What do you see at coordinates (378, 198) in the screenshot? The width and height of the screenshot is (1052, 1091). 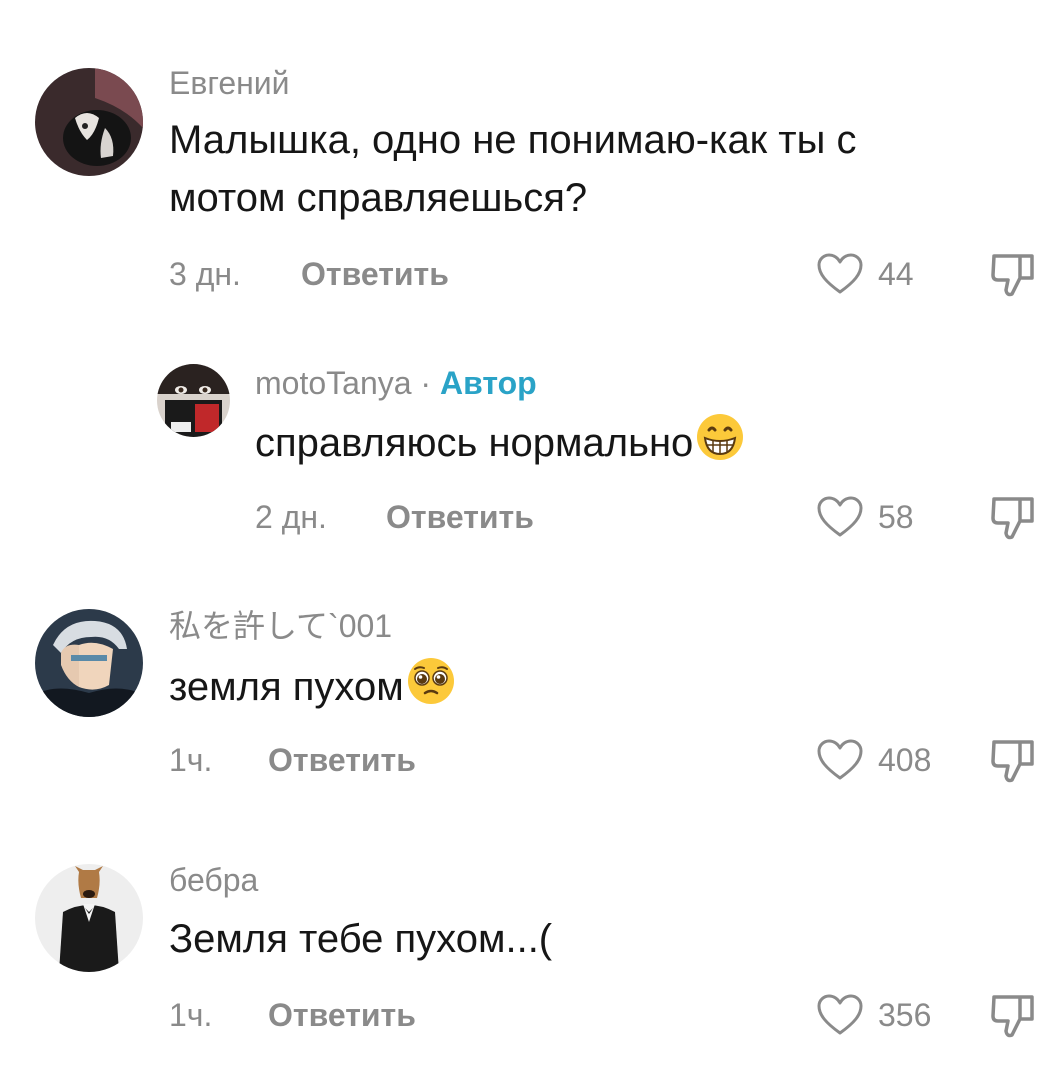 I see `comment-text-line: мотом справляешься?` at bounding box center [378, 198].